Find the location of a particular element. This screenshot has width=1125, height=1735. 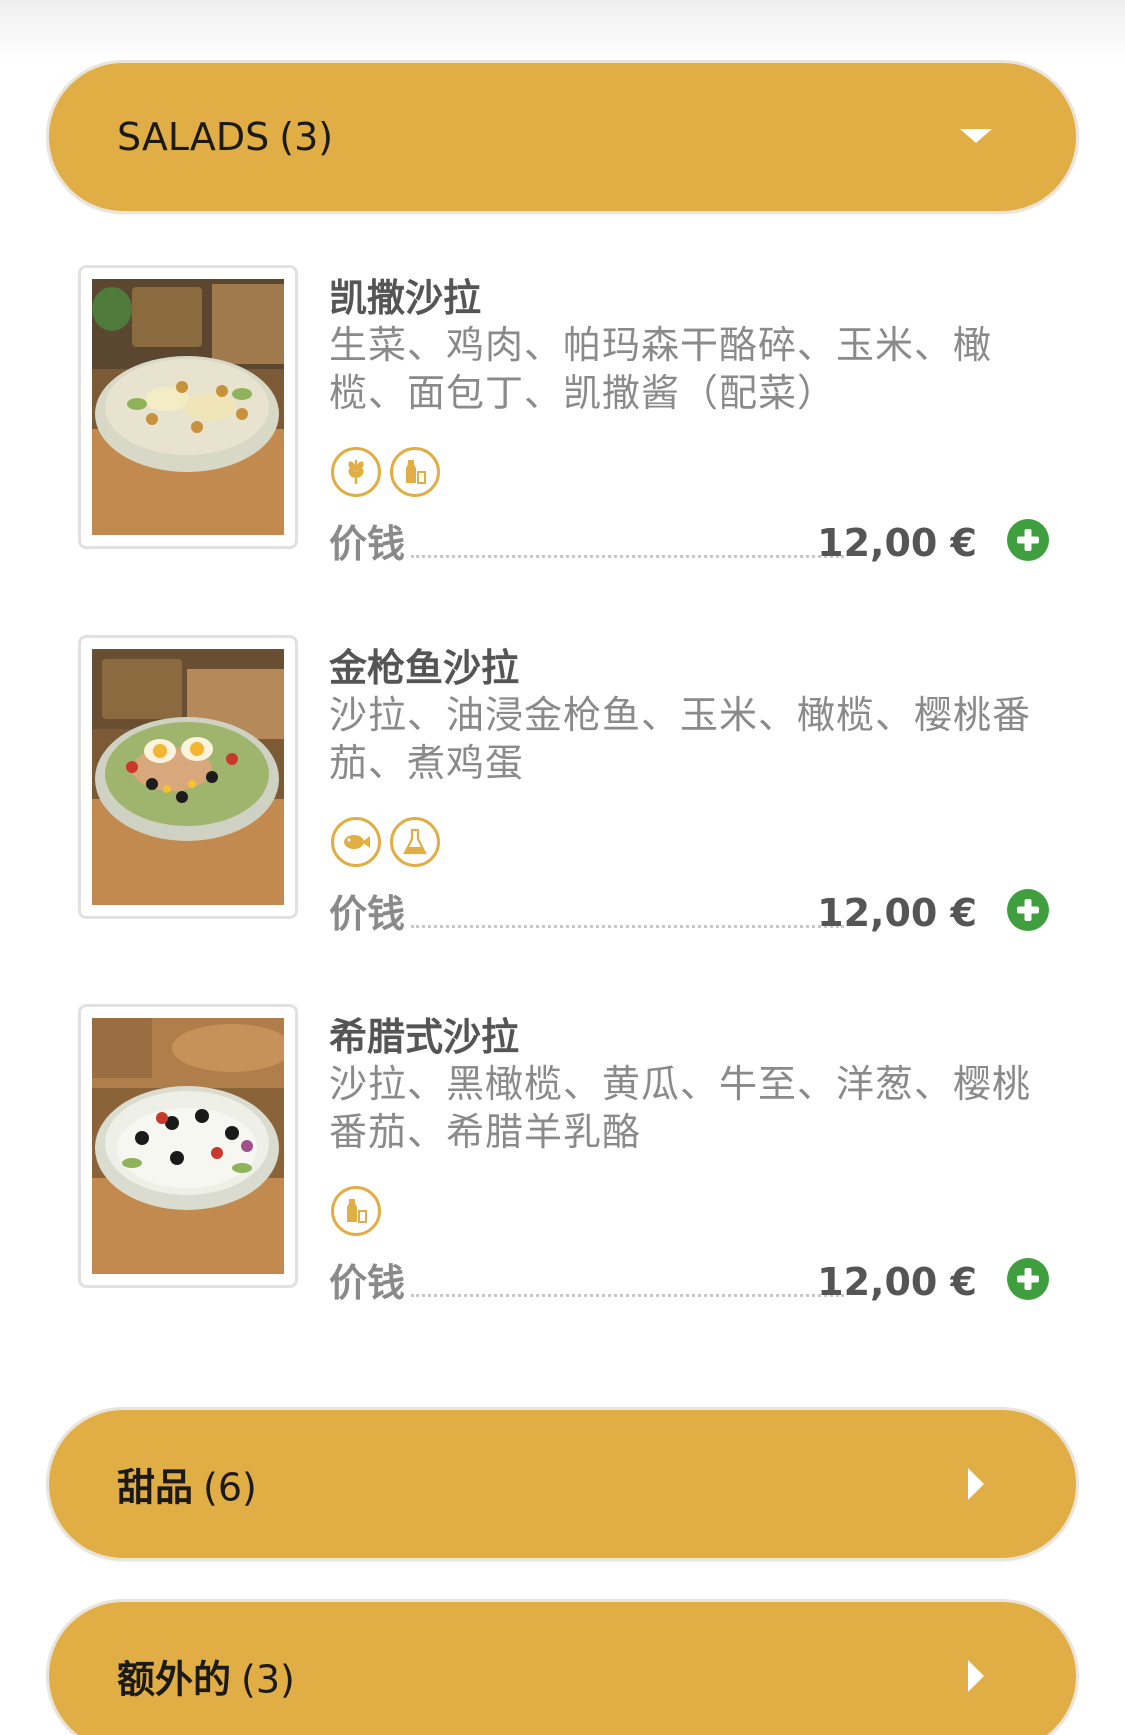

sulphites-icon is located at coordinates (415, 842).